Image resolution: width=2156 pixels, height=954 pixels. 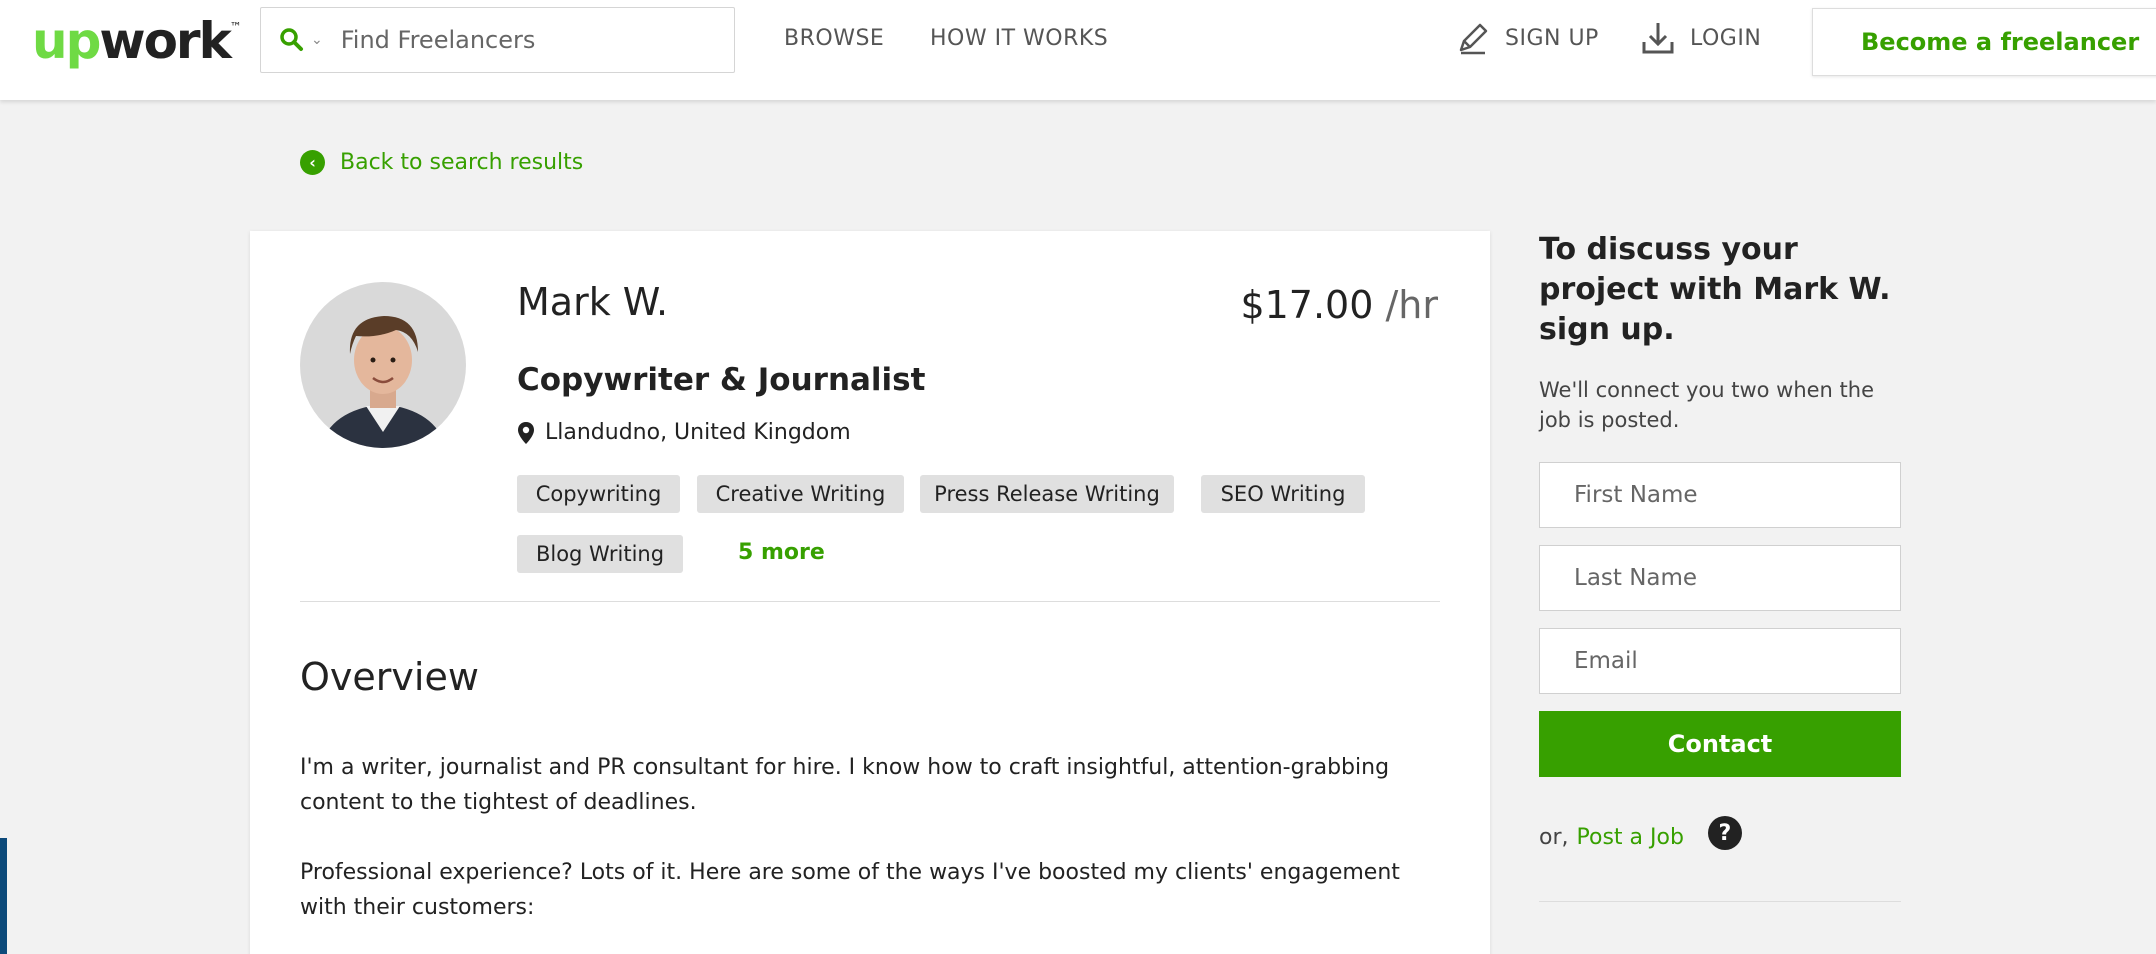 I want to click on avatar-photo, so click(x=383, y=365).